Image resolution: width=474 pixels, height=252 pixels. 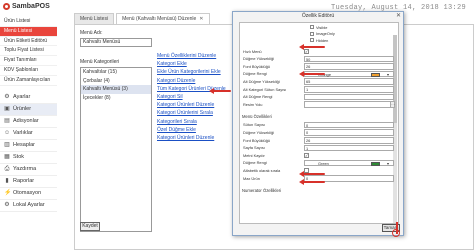 What do you see at coordinates (116, 81) in the screenshot?
I see `category-item: Çorbalar (4)` at bounding box center [116, 81].